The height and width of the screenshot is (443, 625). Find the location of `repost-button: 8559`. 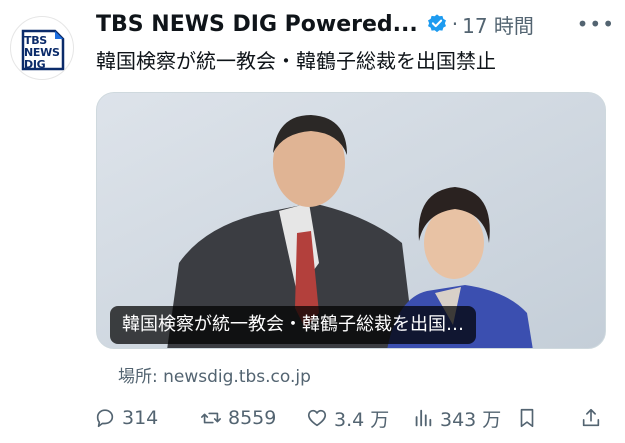

repost-button: 8559 is located at coordinates (238, 418).